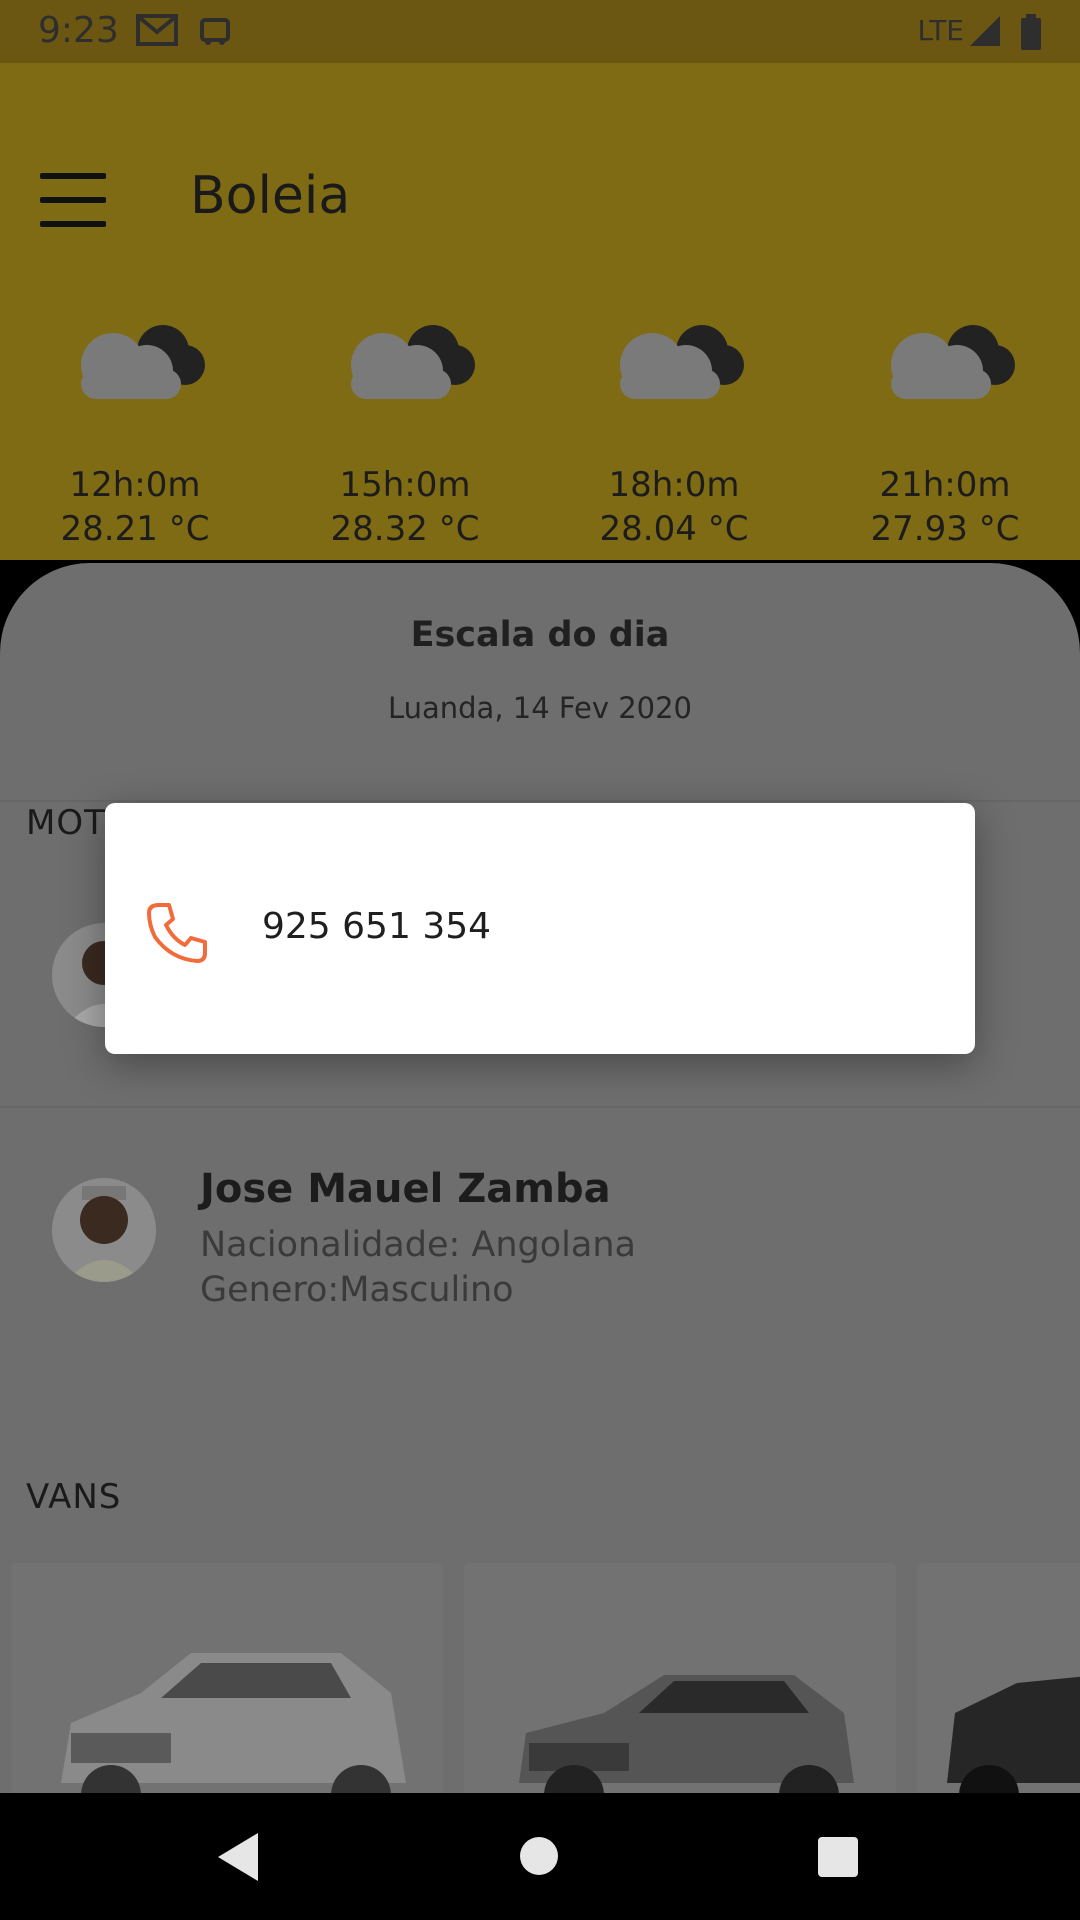  What do you see at coordinates (945, 529) in the screenshot?
I see `weather-temp: 27.93 °C` at bounding box center [945, 529].